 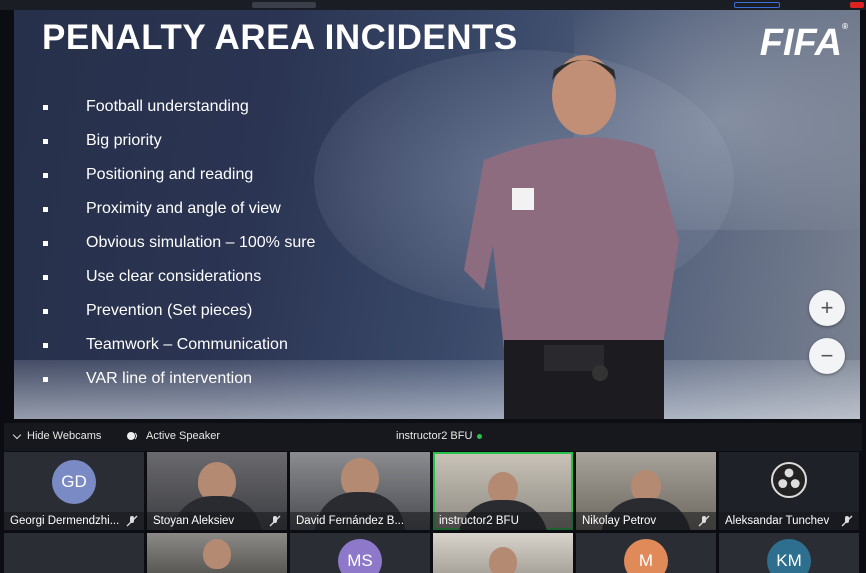 I want to click on zoom-out-button: −, so click(x=827, y=356).